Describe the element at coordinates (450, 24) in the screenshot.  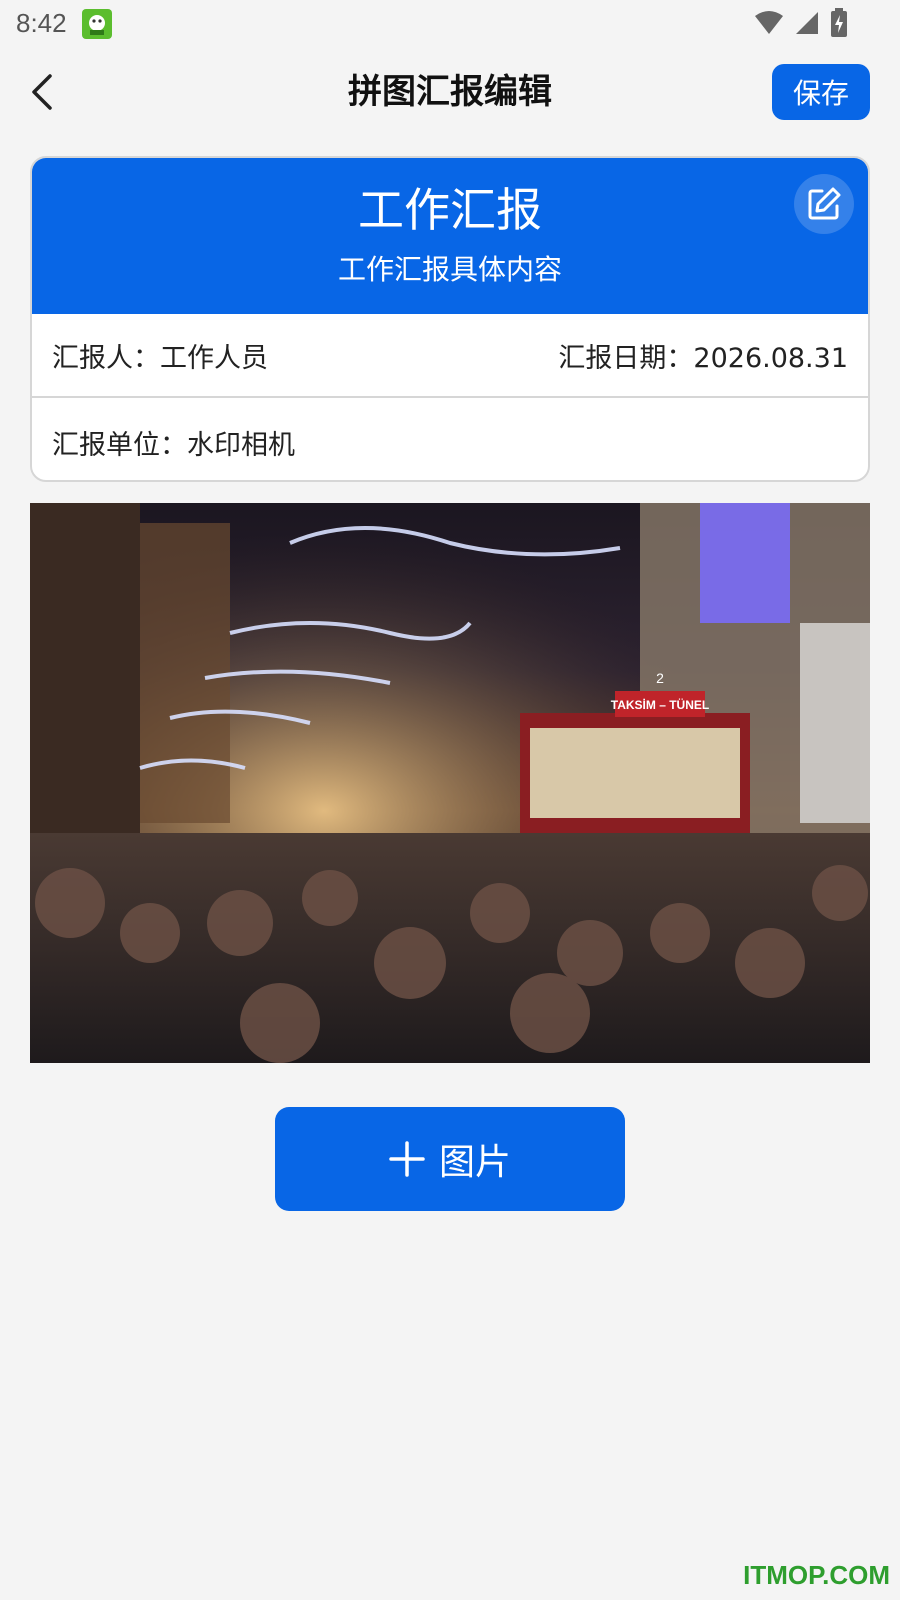
I see `status-bar: 8:42` at that location.